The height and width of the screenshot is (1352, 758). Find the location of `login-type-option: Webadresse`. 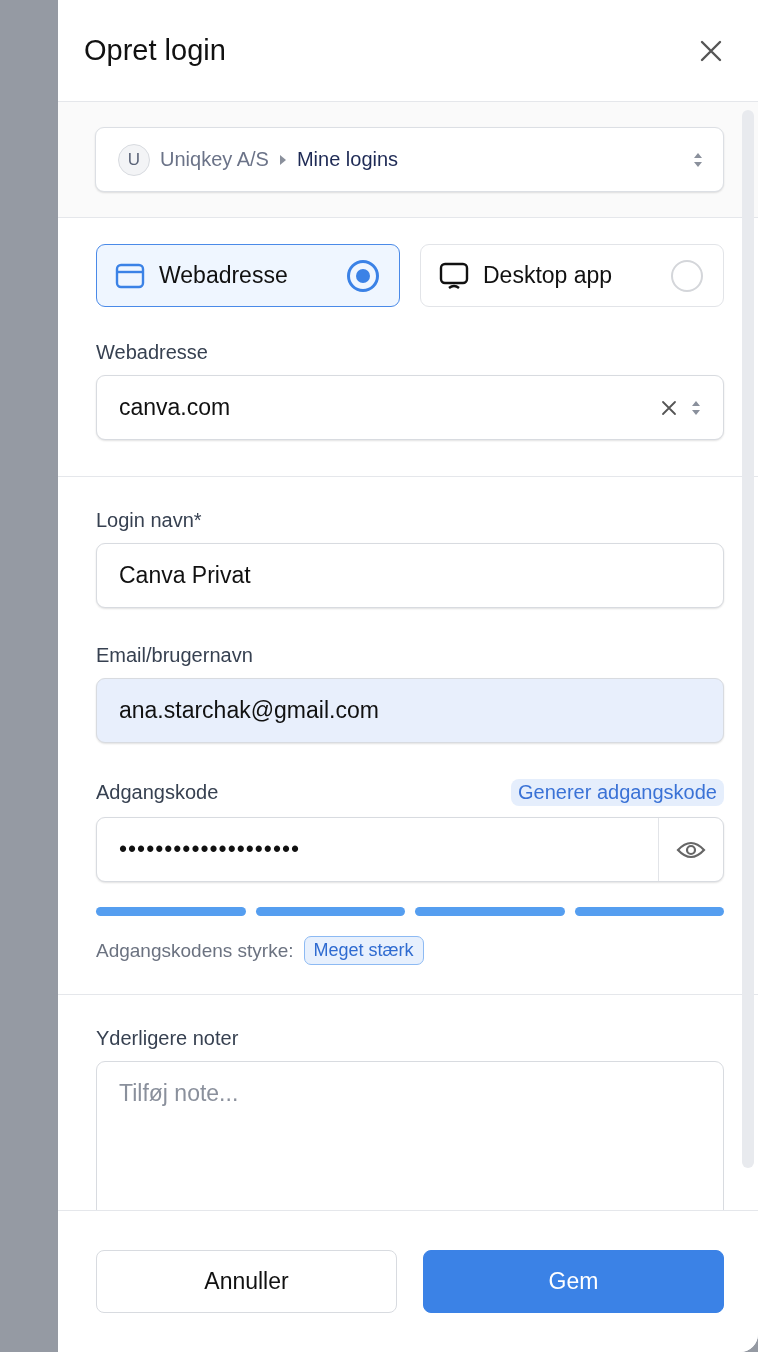

login-type-option: Webadresse is located at coordinates (248, 275).